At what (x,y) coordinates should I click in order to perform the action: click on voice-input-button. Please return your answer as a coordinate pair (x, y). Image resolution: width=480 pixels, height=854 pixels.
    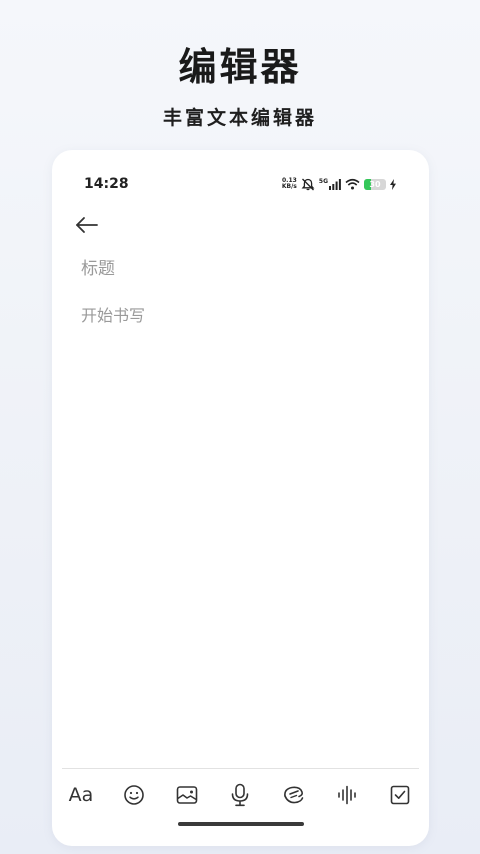
    Looking at the image, I should click on (240, 795).